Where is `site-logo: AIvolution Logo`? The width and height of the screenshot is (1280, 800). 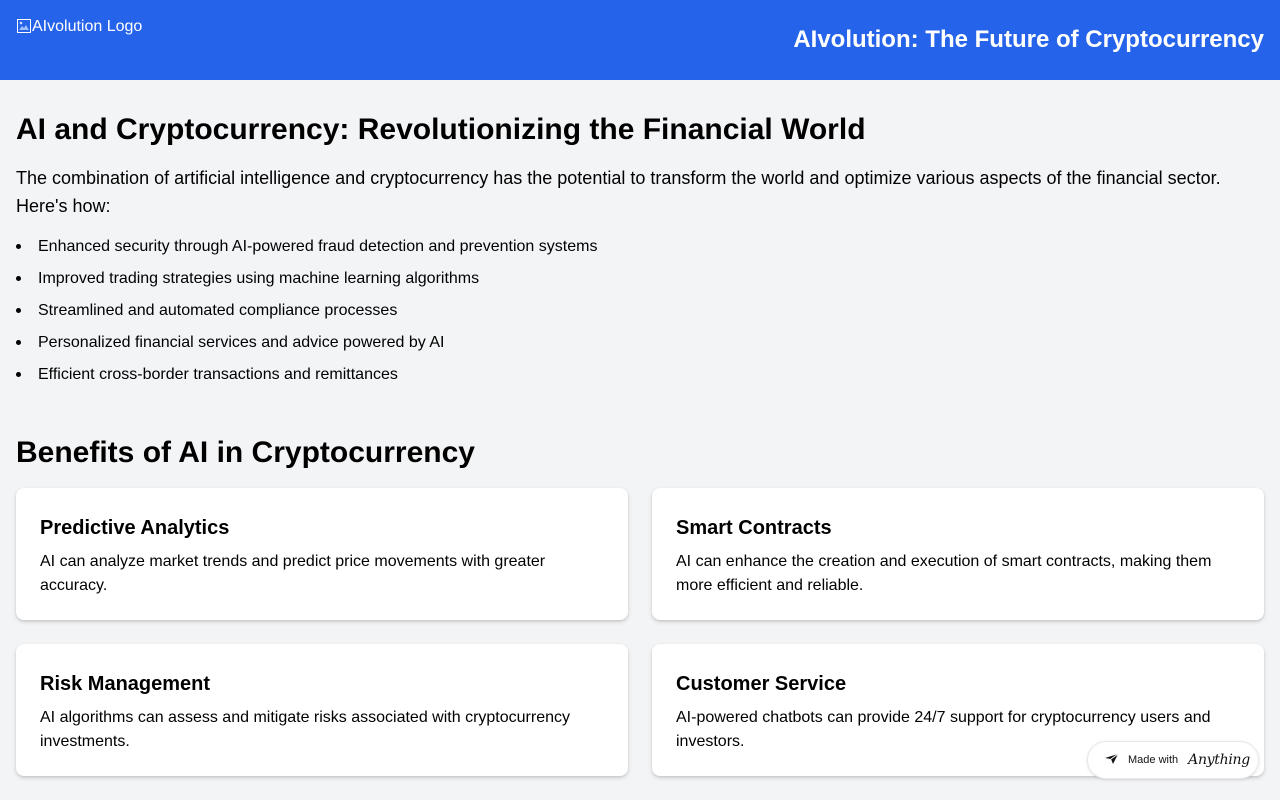
site-logo: AIvolution Logo is located at coordinates (79, 27).